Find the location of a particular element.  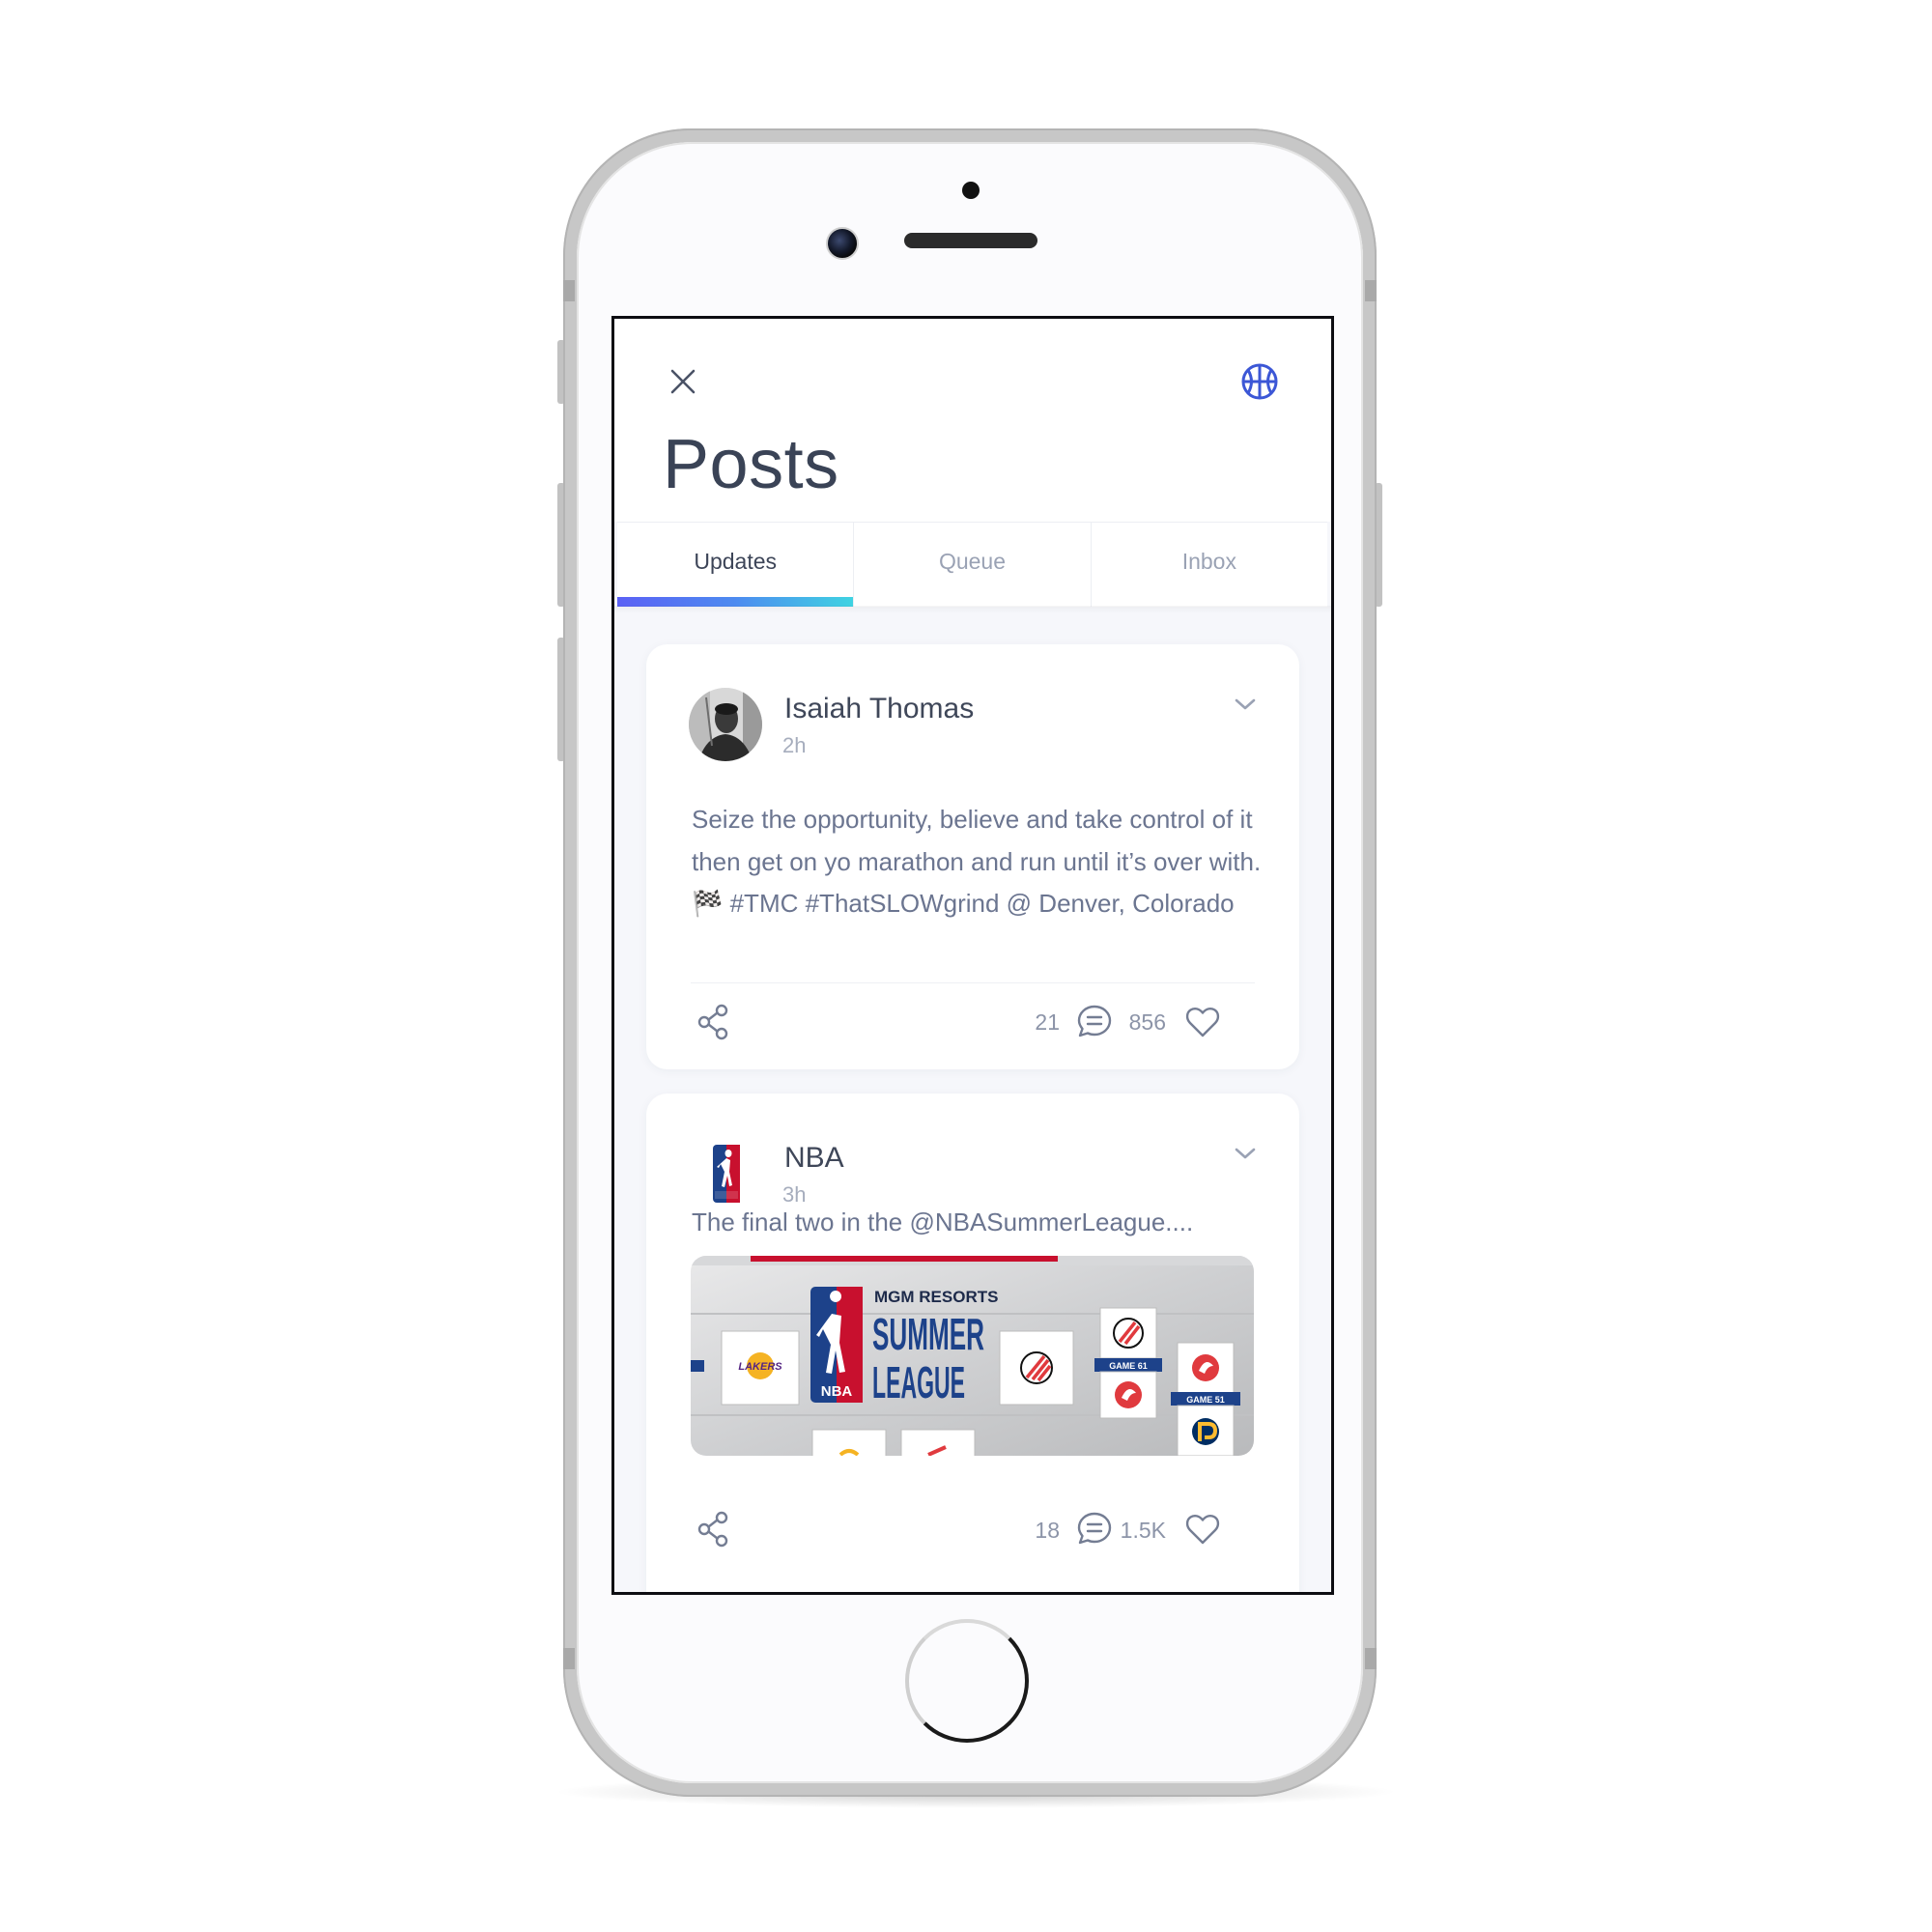

proximity-sensor is located at coordinates (971, 190).